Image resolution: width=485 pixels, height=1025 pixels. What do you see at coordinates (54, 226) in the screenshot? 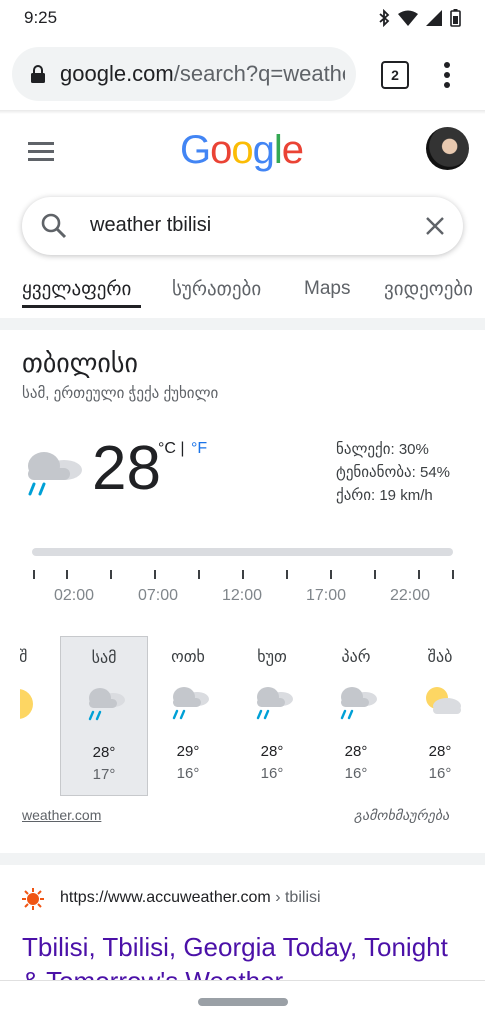
I see `search-icon` at bounding box center [54, 226].